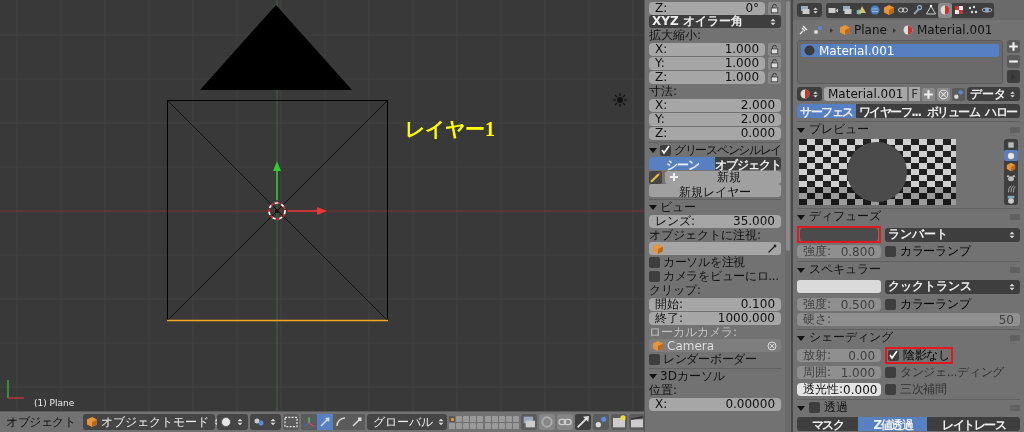 The width and height of the screenshot is (1024, 432). Describe the element at coordinates (149, 422) in the screenshot. I see `mode-dropdown: オブジェクトモード` at that location.